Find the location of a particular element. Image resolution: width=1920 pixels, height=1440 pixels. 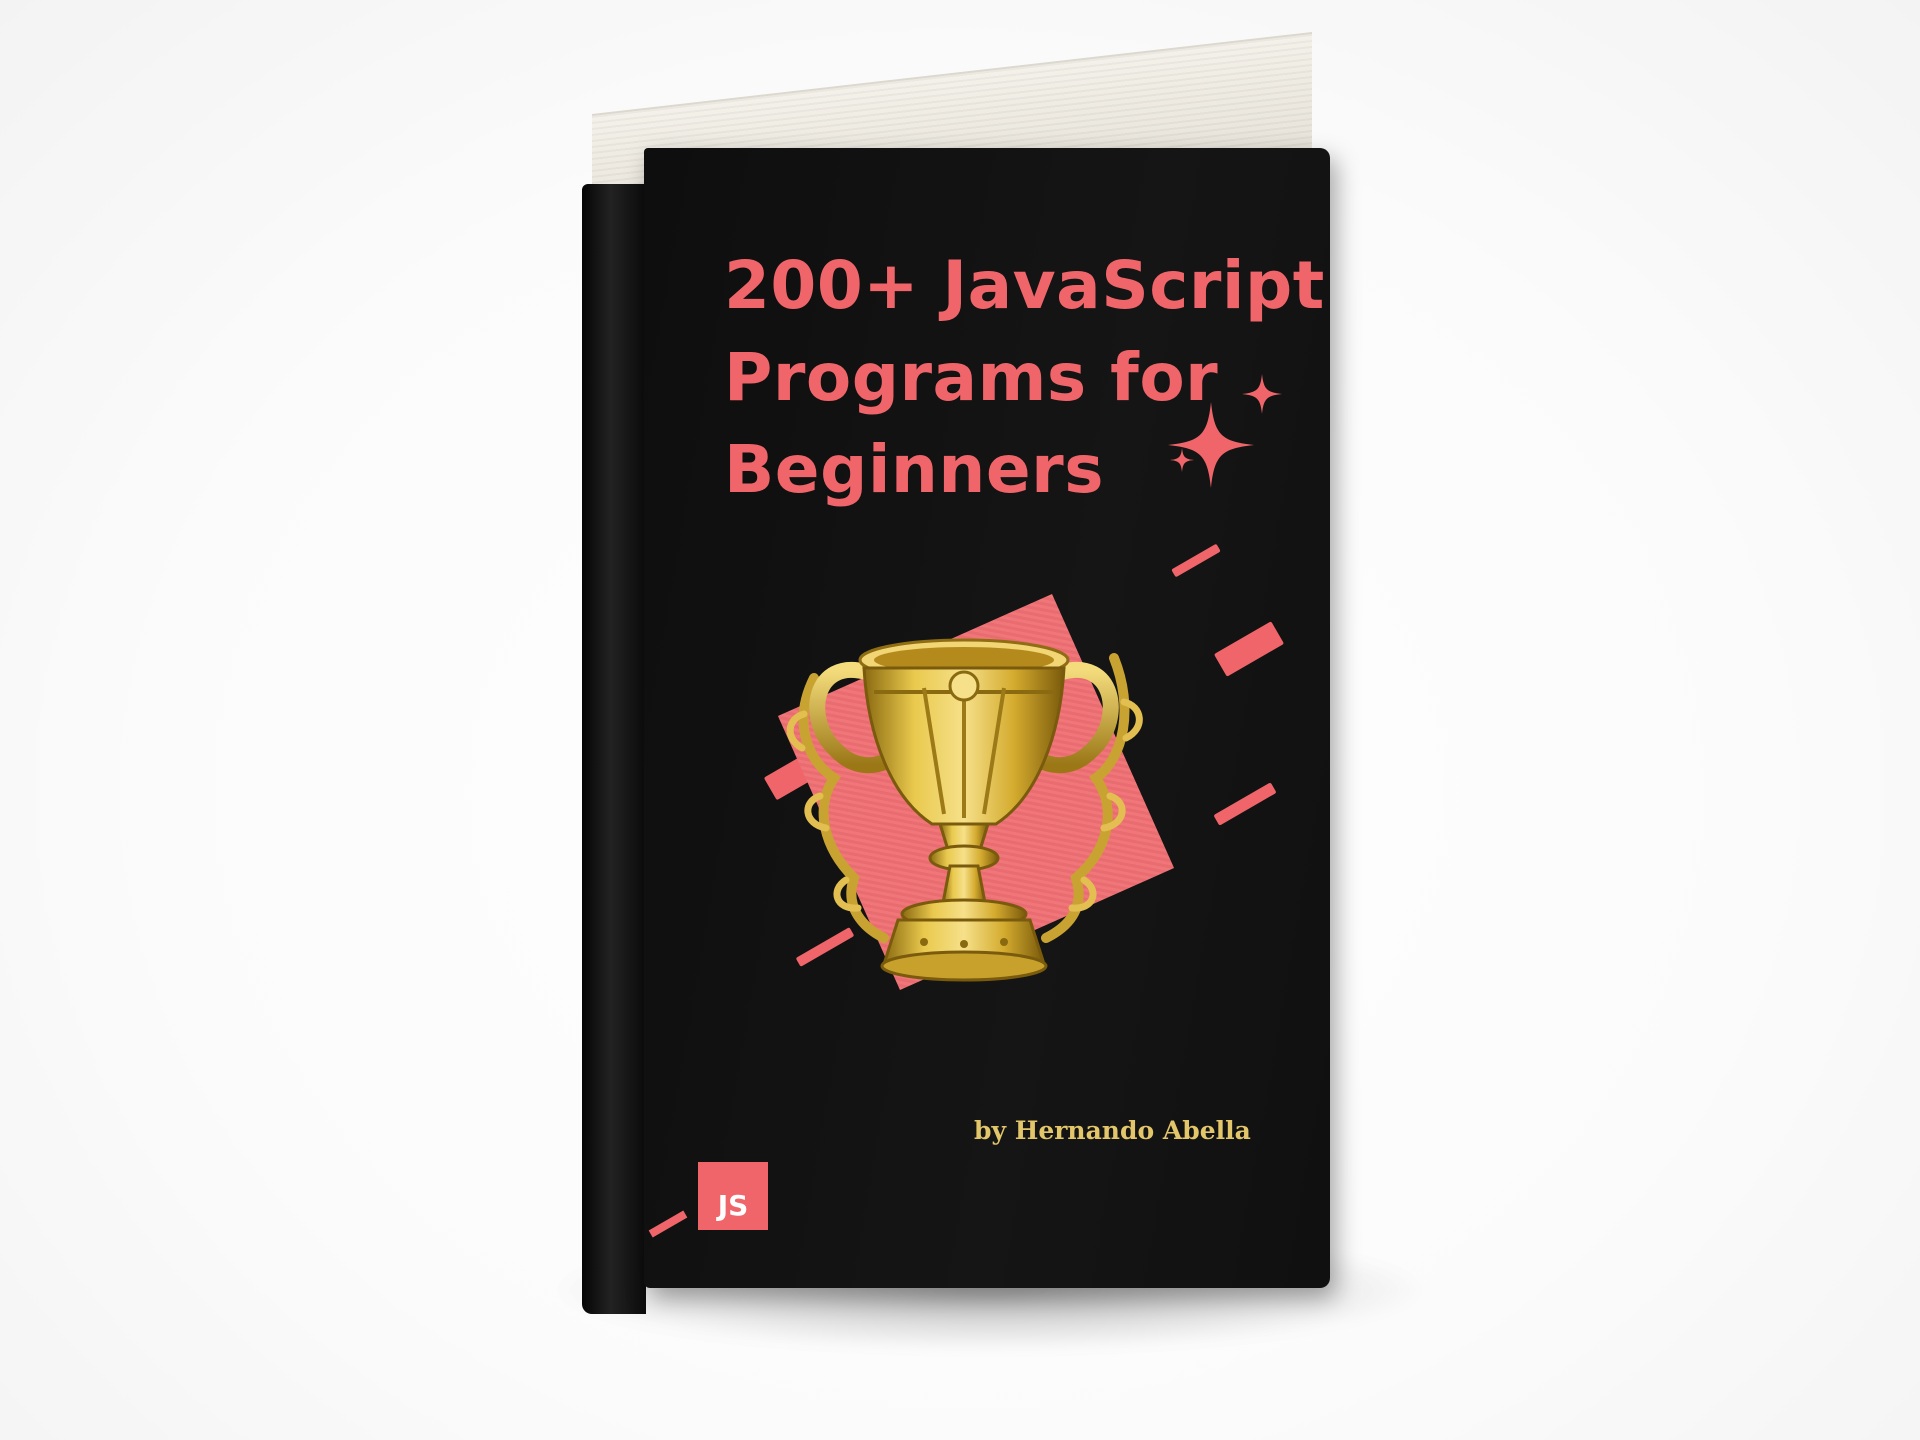

sparkle-small-icon is located at coordinates (1262, 394).